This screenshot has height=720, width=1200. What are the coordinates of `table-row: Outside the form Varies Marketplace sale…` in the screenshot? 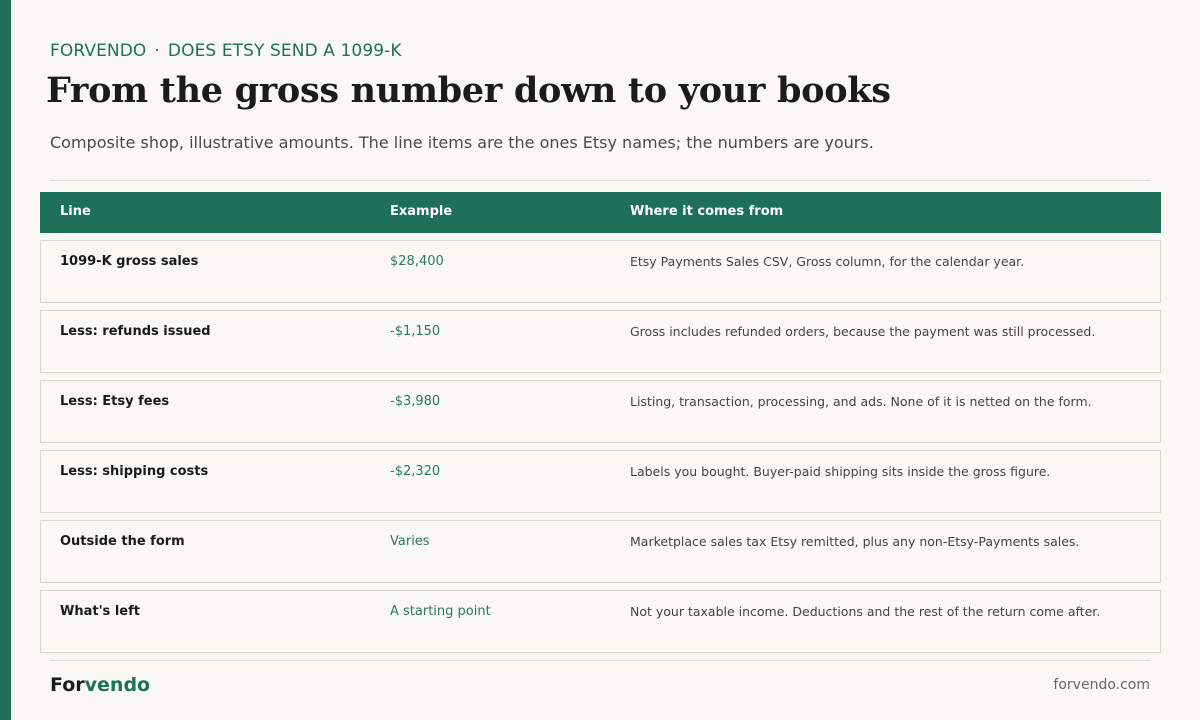 It's located at (600, 551).